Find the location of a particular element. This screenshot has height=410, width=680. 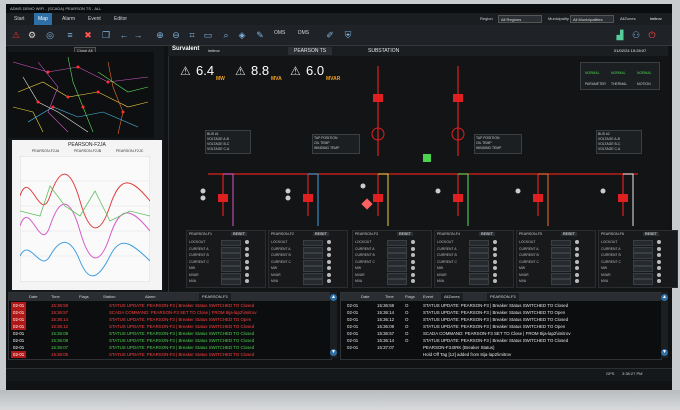

col-time: Time is located at coordinates (55, 297).